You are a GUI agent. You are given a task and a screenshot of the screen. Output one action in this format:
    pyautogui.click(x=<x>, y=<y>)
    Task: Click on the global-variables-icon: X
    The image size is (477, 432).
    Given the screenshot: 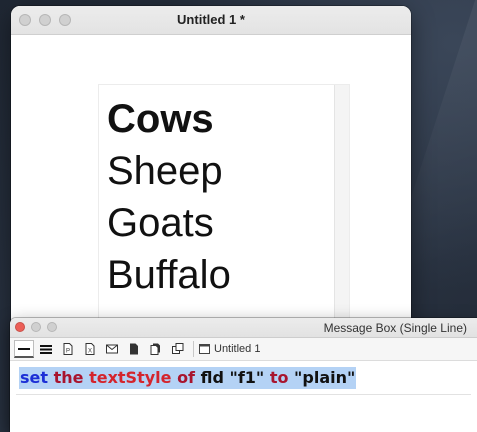 What is the action you would take?
    pyautogui.click(x=90, y=349)
    